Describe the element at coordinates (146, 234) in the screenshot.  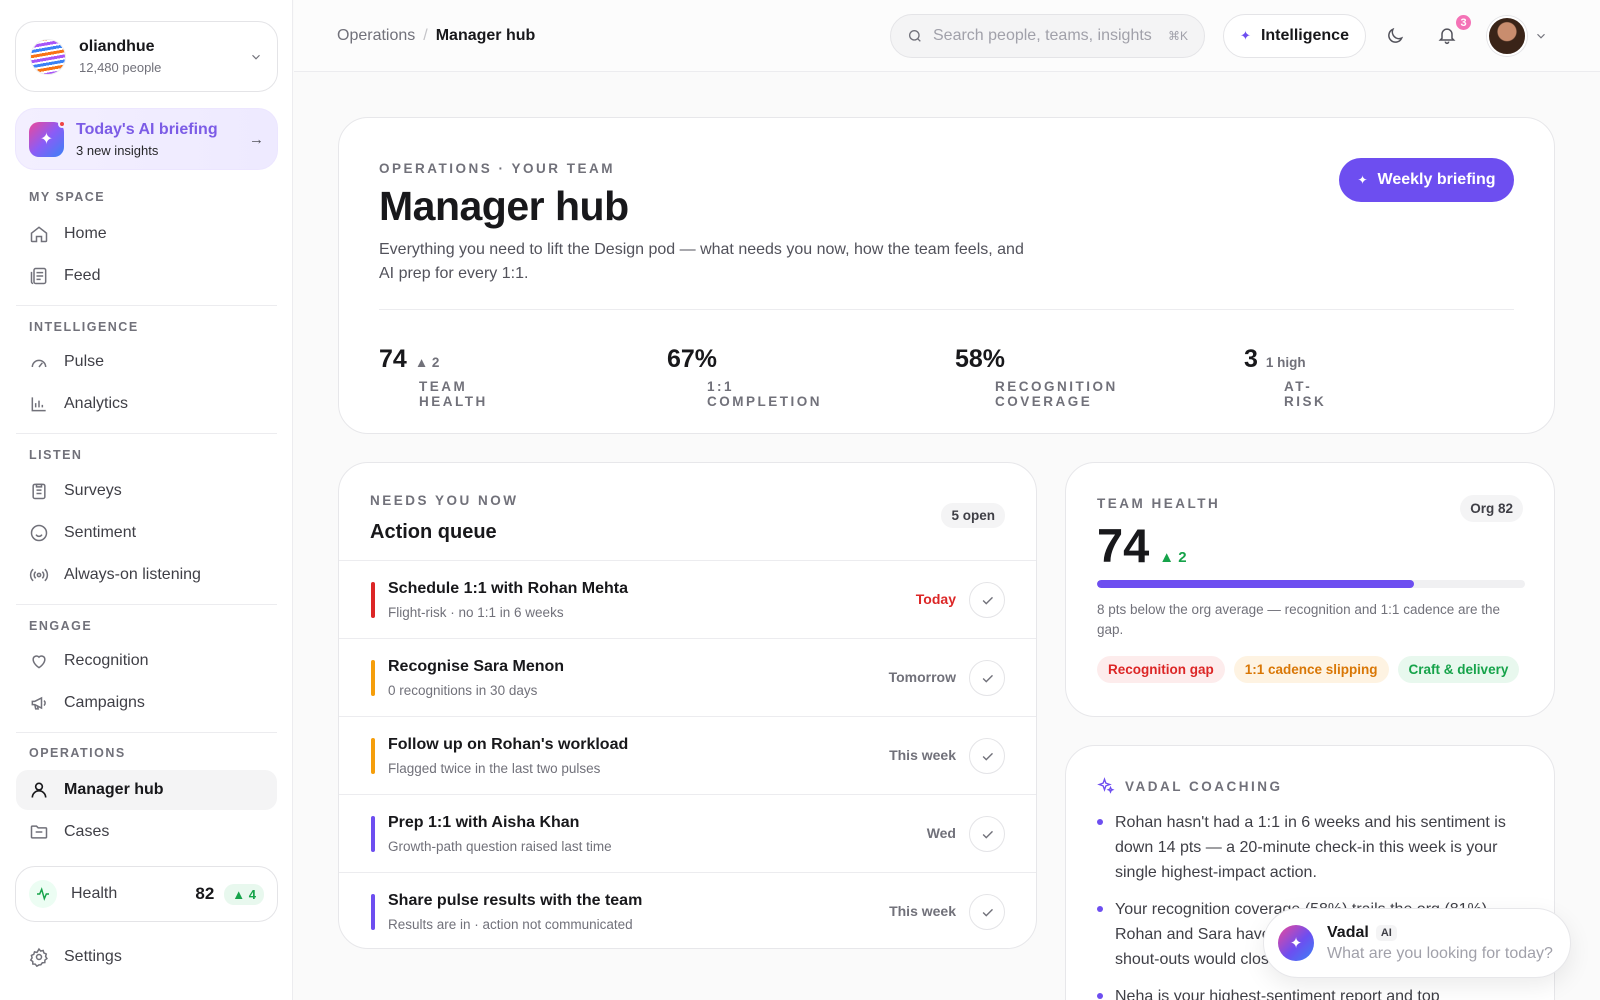
I see `sidebar-item-home: Home` at that location.